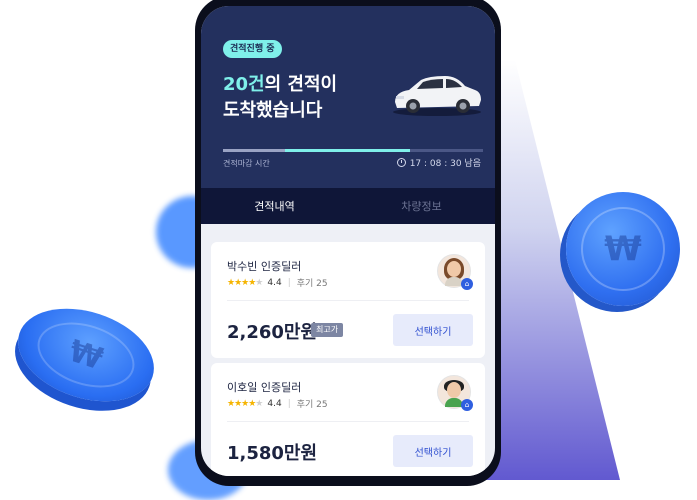  Describe the element at coordinates (246, 163) in the screenshot. I see `deadline-label: 견적마감 시간` at that location.